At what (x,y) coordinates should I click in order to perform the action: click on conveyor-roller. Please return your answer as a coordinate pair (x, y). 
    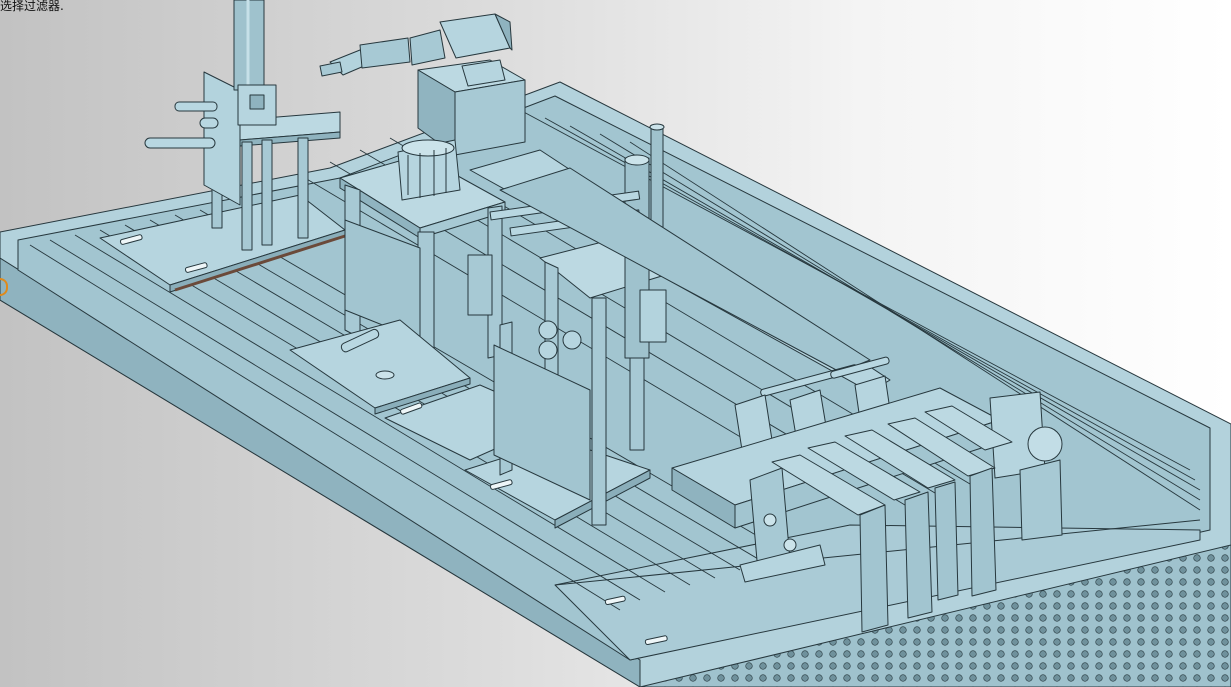
    Looking at the image, I should click on (1045, 444).